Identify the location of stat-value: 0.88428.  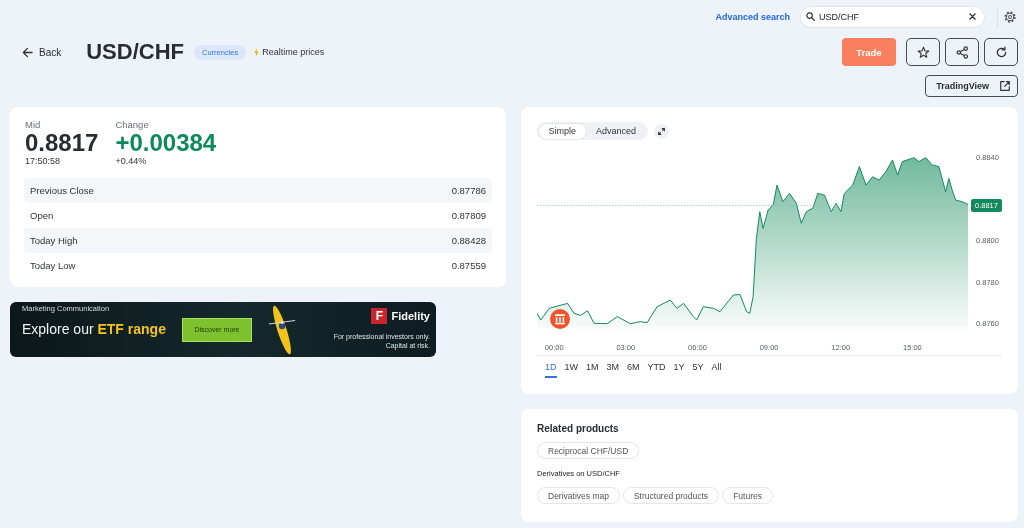
(468, 240).